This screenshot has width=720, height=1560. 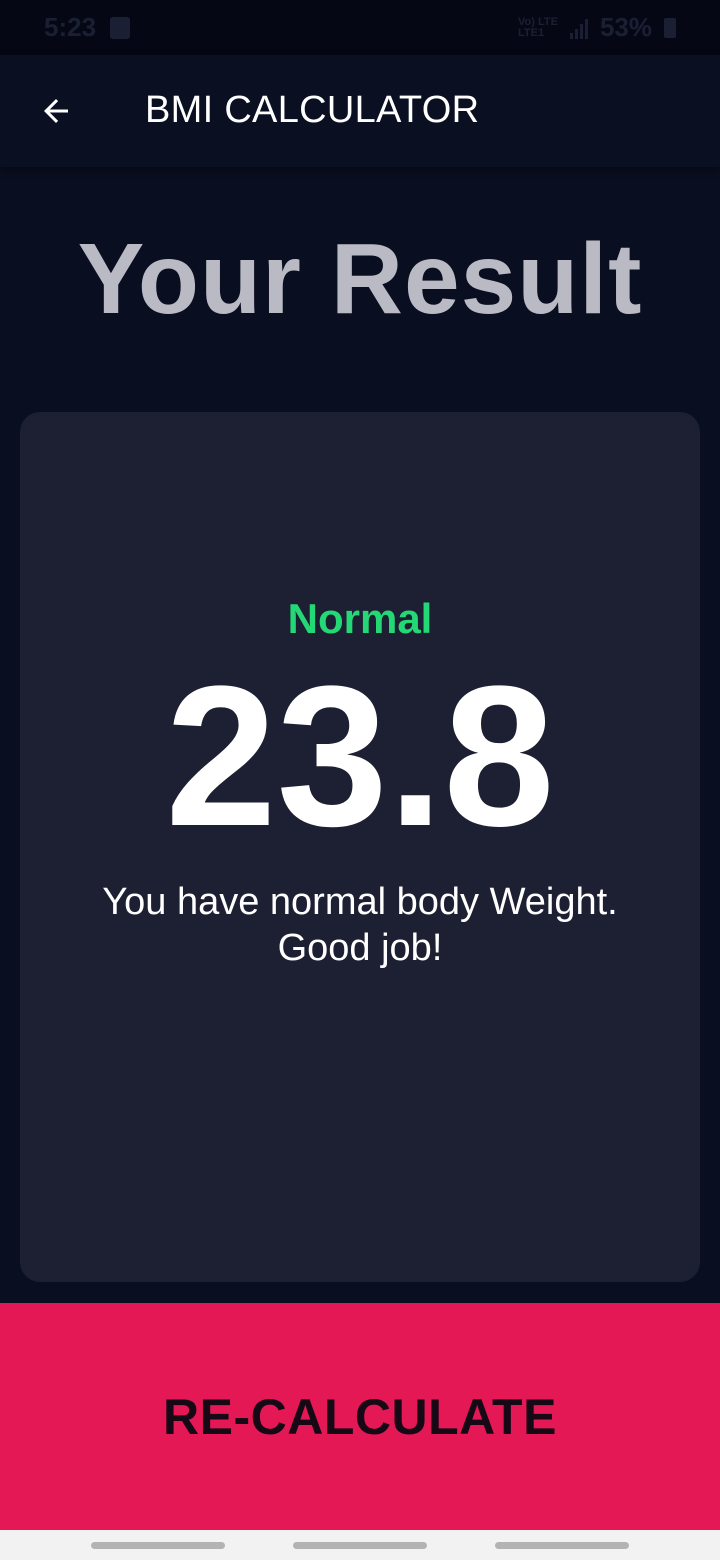 What do you see at coordinates (70, 27) in the screenshot?
I see `status-time: 5:23` at bounding box center [70, 27].